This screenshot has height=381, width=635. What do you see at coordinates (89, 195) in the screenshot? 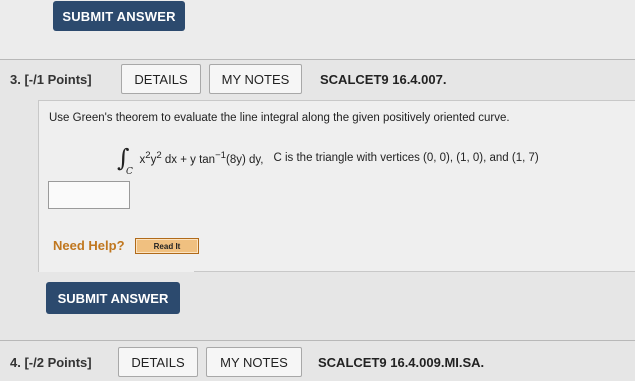
I see `answer-input` at bounding box center [89, 195].